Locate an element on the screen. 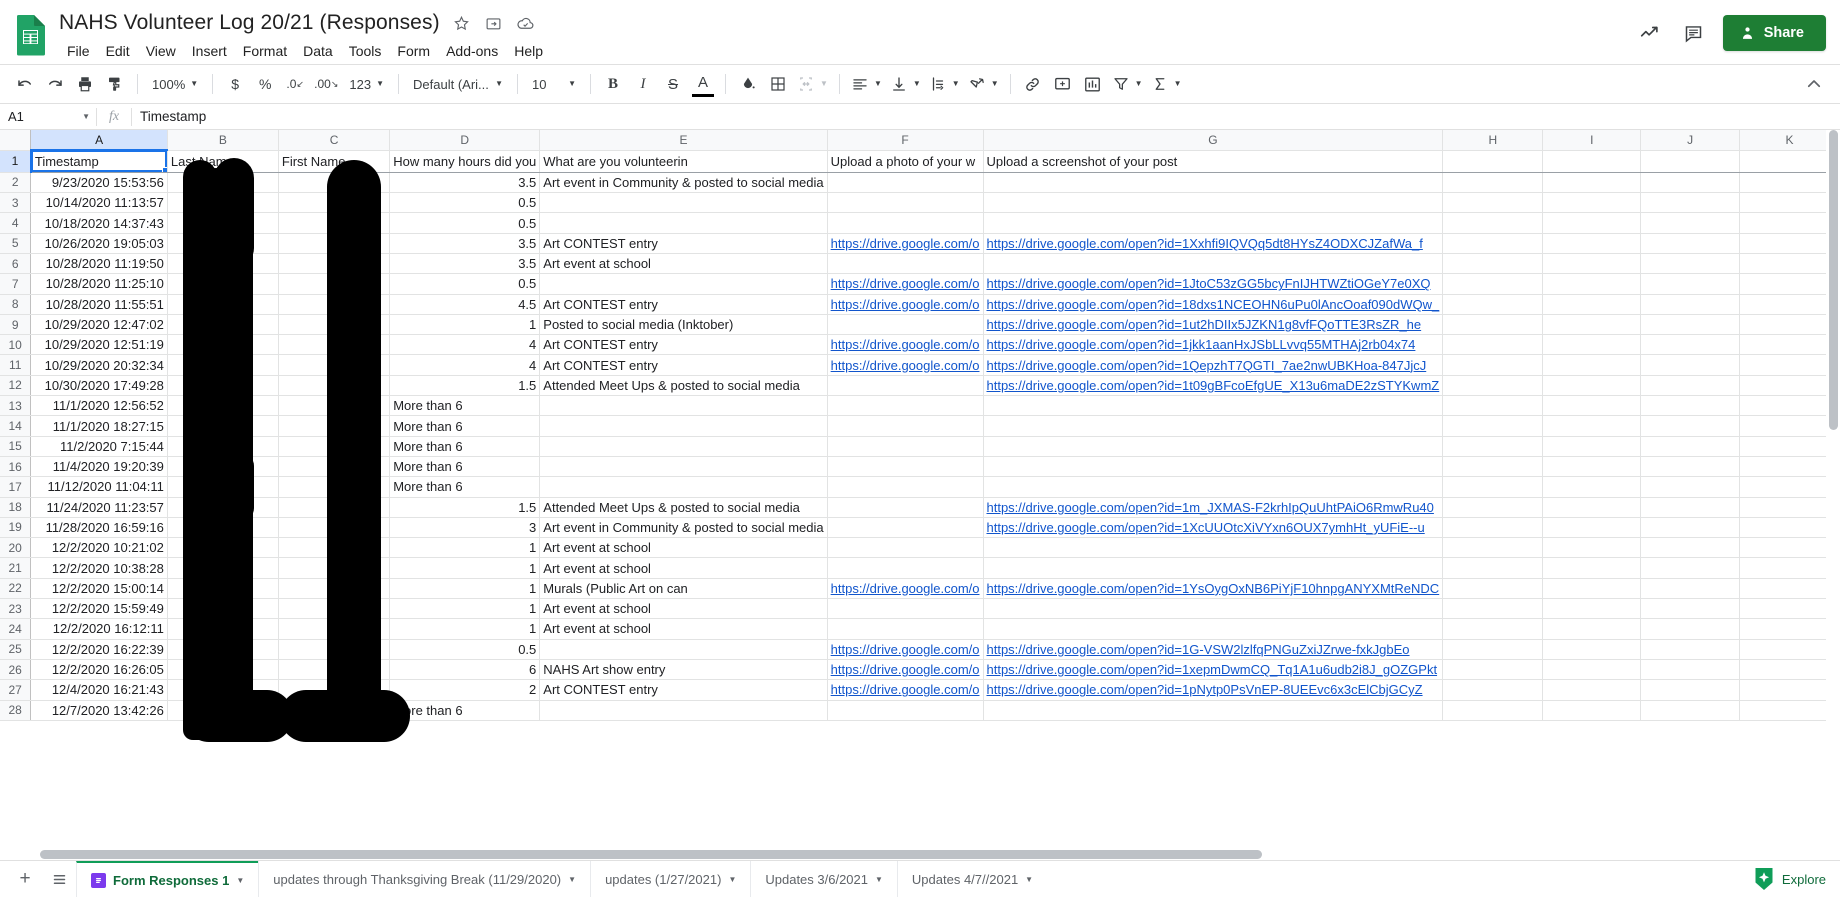  menu-view: View is located at coordinates (161, 51).